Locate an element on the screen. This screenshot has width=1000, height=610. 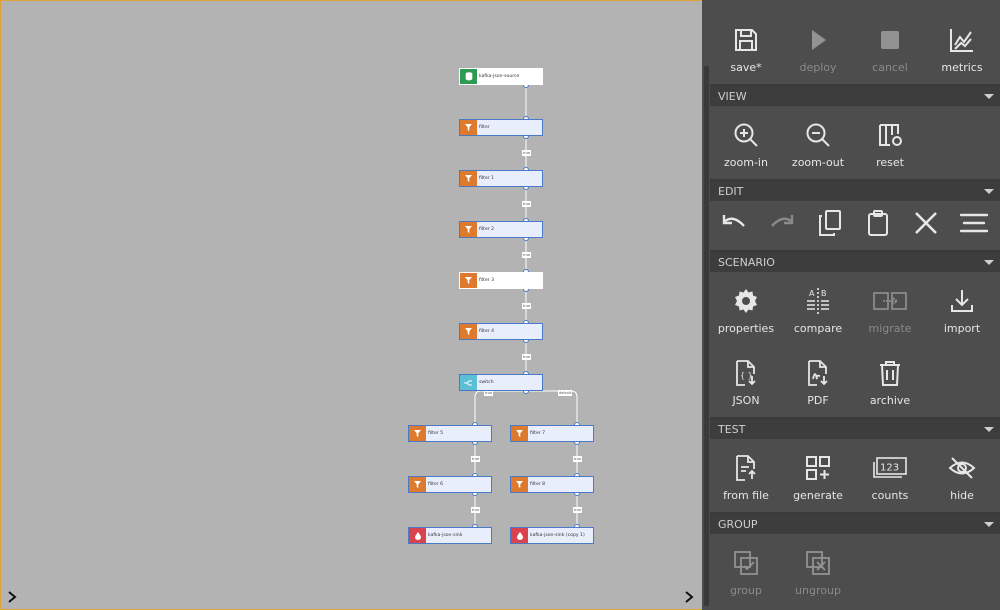
node-label: filter 5 is located at coordinates (436, 433).